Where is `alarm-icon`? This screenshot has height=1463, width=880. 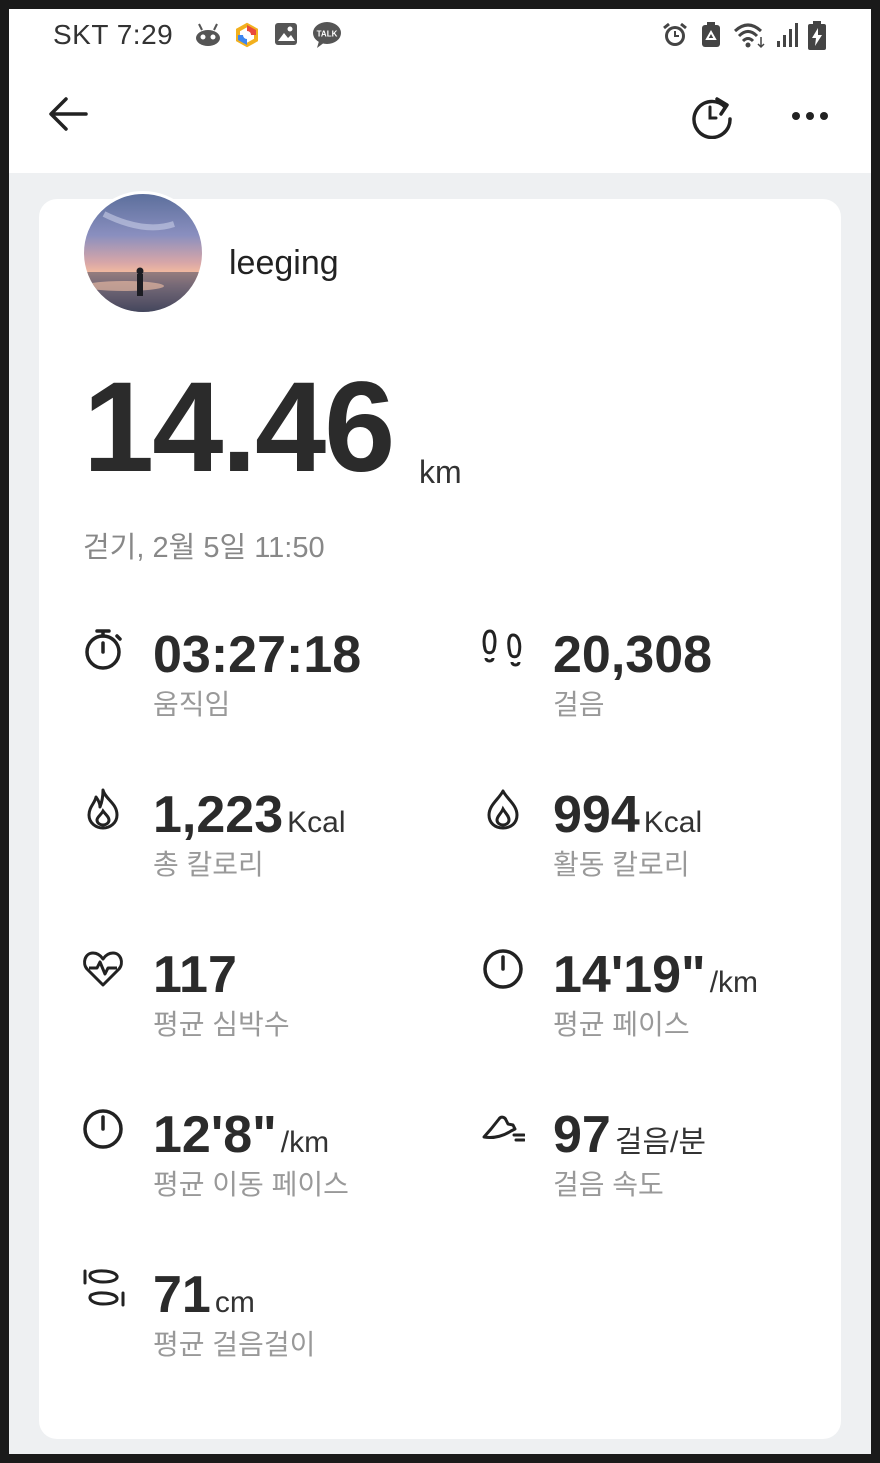
alarm-icon is located at coordinates (675, 34).